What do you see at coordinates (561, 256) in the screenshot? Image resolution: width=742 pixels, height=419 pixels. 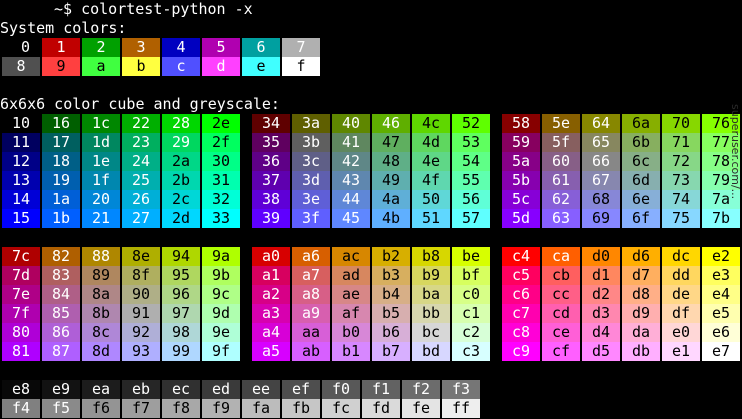 I see `color-cell: ca` at bounding box center [561, 256].